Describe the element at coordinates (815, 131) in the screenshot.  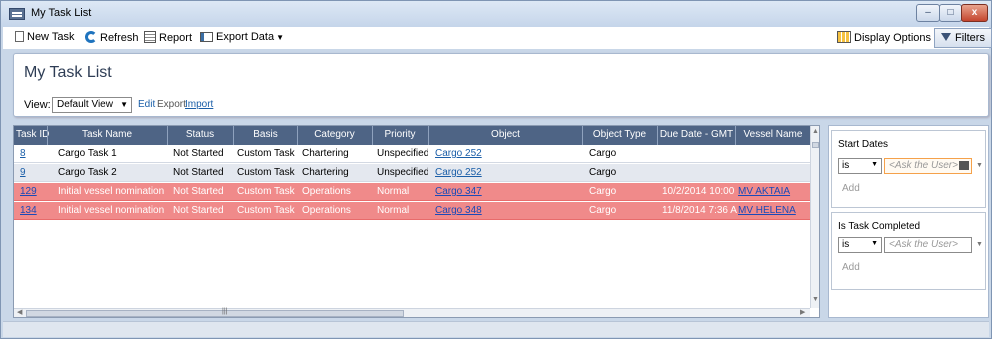
I see `scroll-up-icon: ▲` at that location.